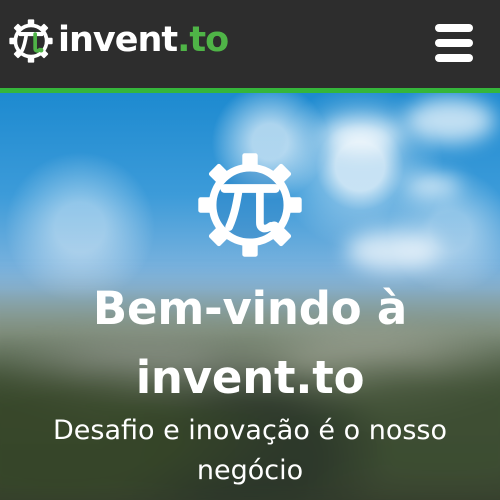 This screenshot has height=500, width=500. Describe the element at coordinates (454, 58) in the screenshot. I see `hamburger-menu-icon-bar-bottom` at that location.